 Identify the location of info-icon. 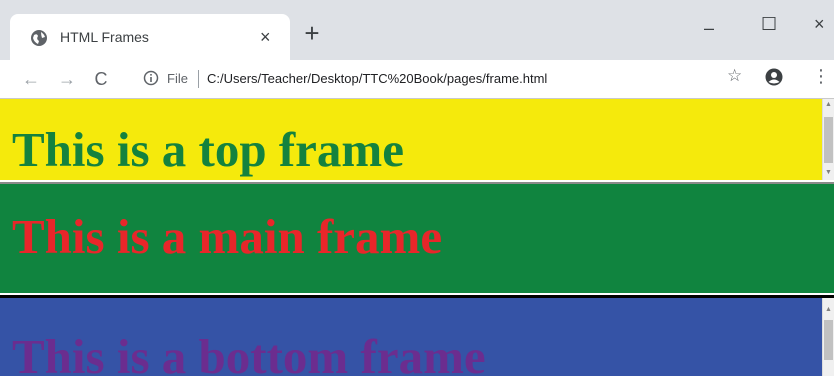
(151, 78).